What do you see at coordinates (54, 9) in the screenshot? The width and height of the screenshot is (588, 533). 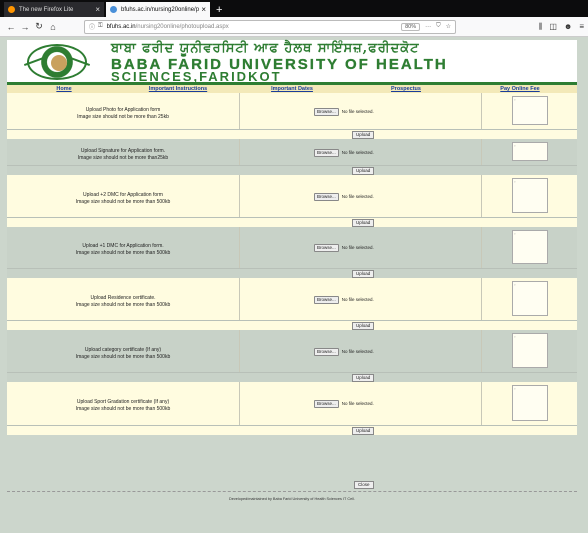 I see `tab-firefox-lite: The new Firefox Lite ×` at bounding box center [54, 9].